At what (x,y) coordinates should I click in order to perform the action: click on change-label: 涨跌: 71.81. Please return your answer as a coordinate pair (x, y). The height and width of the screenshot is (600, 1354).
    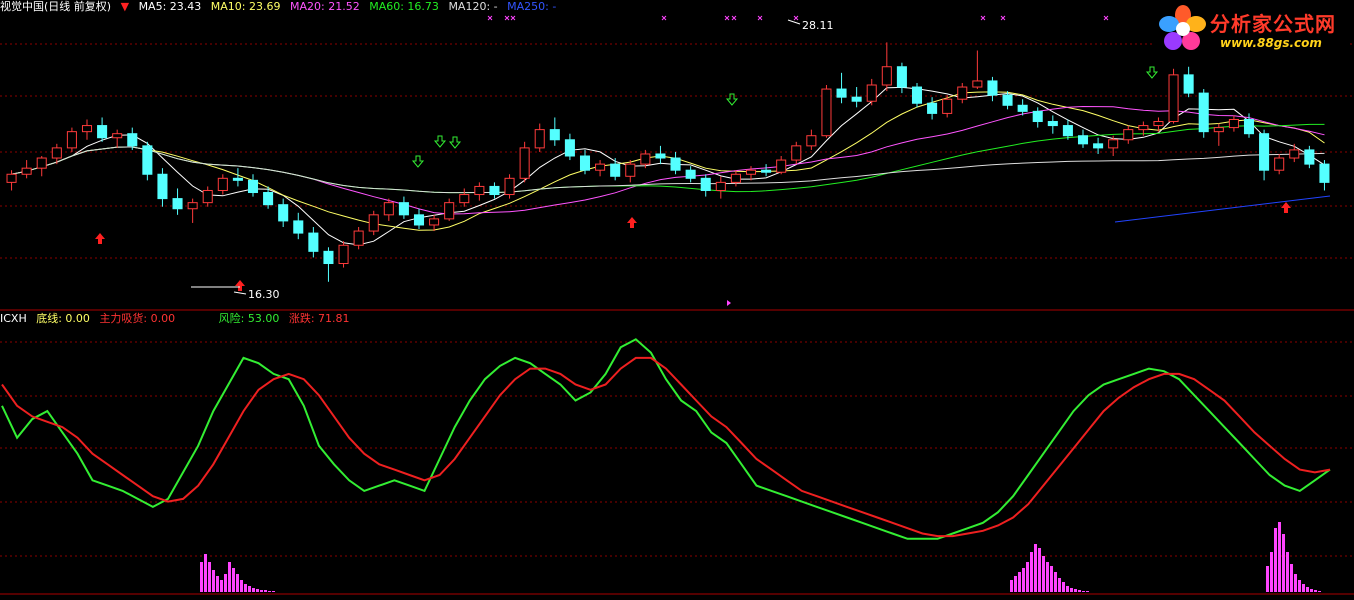
    Looking at the image, I should click on (319, 318).